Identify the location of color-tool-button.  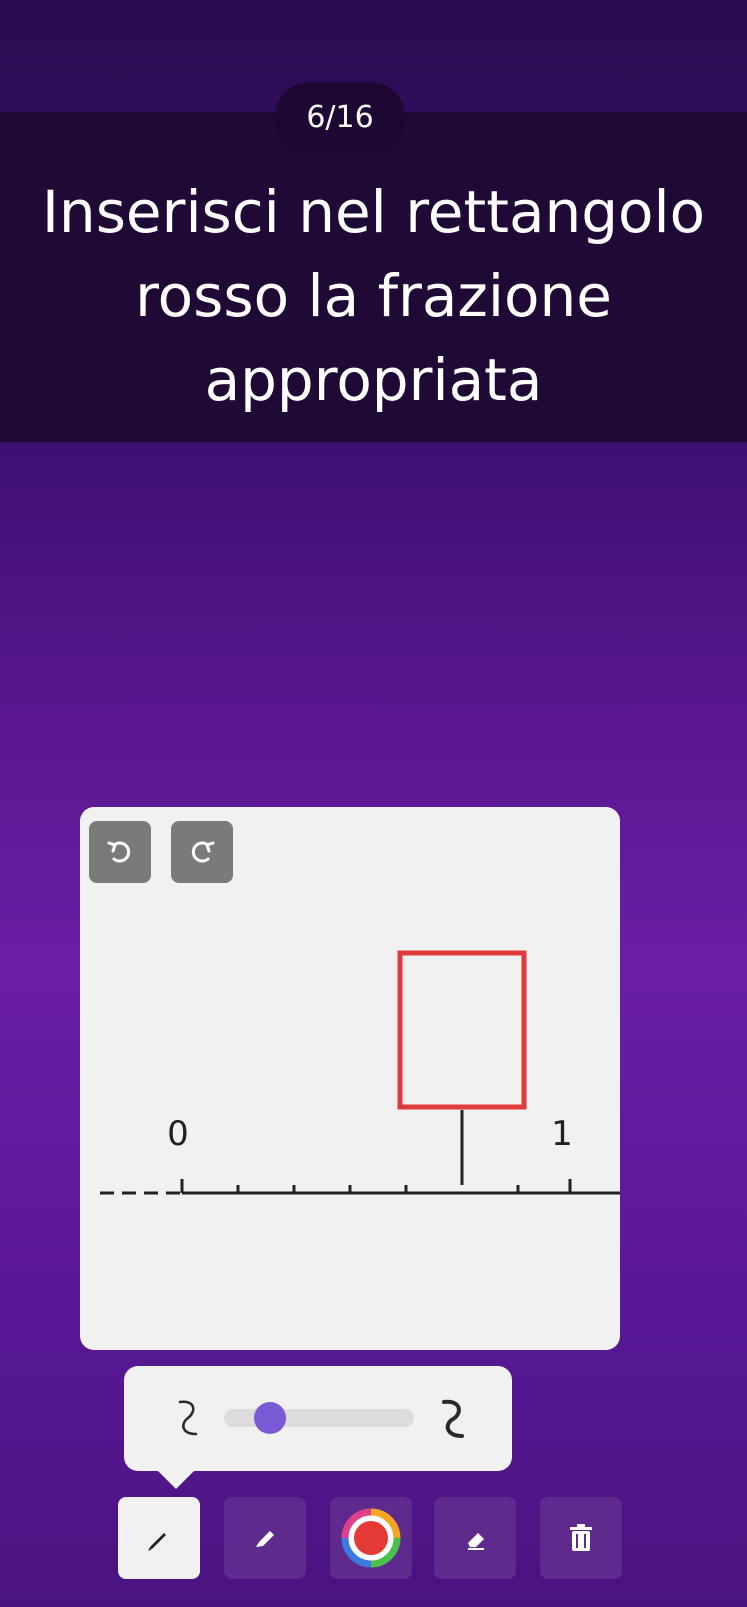
(371, 1538).